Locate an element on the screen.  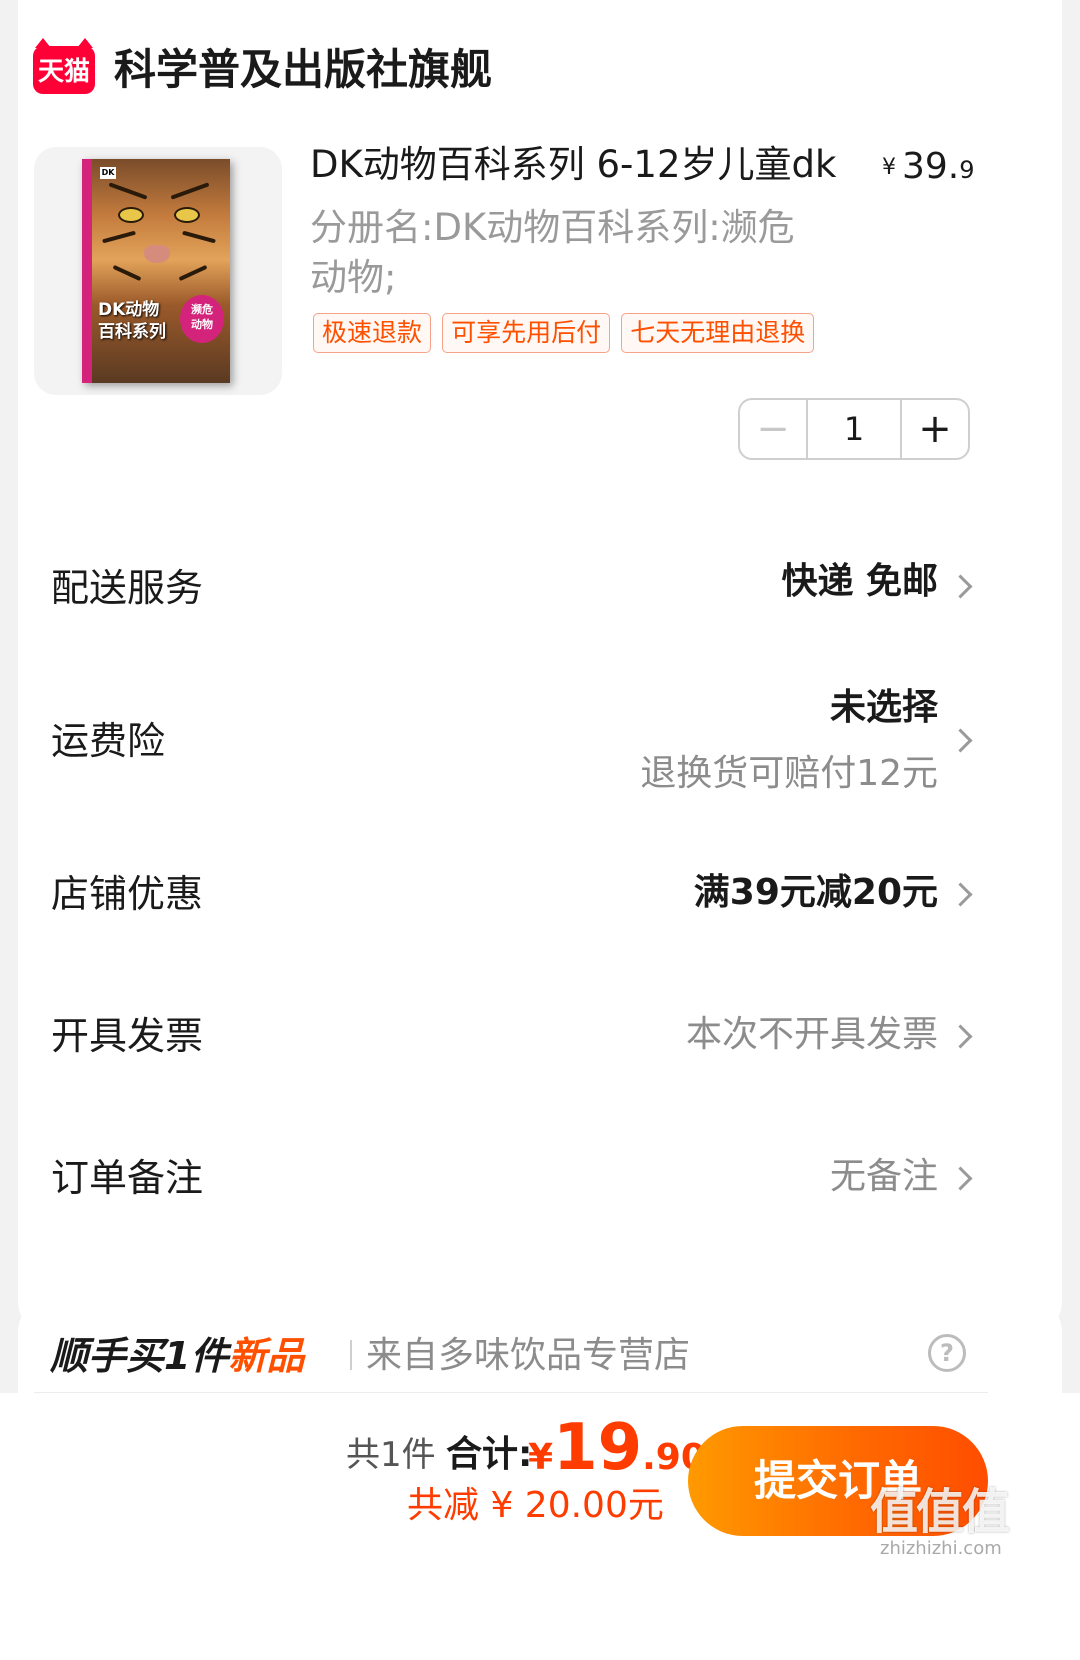
help-icon: ? is located at coordinates (947, 1353).